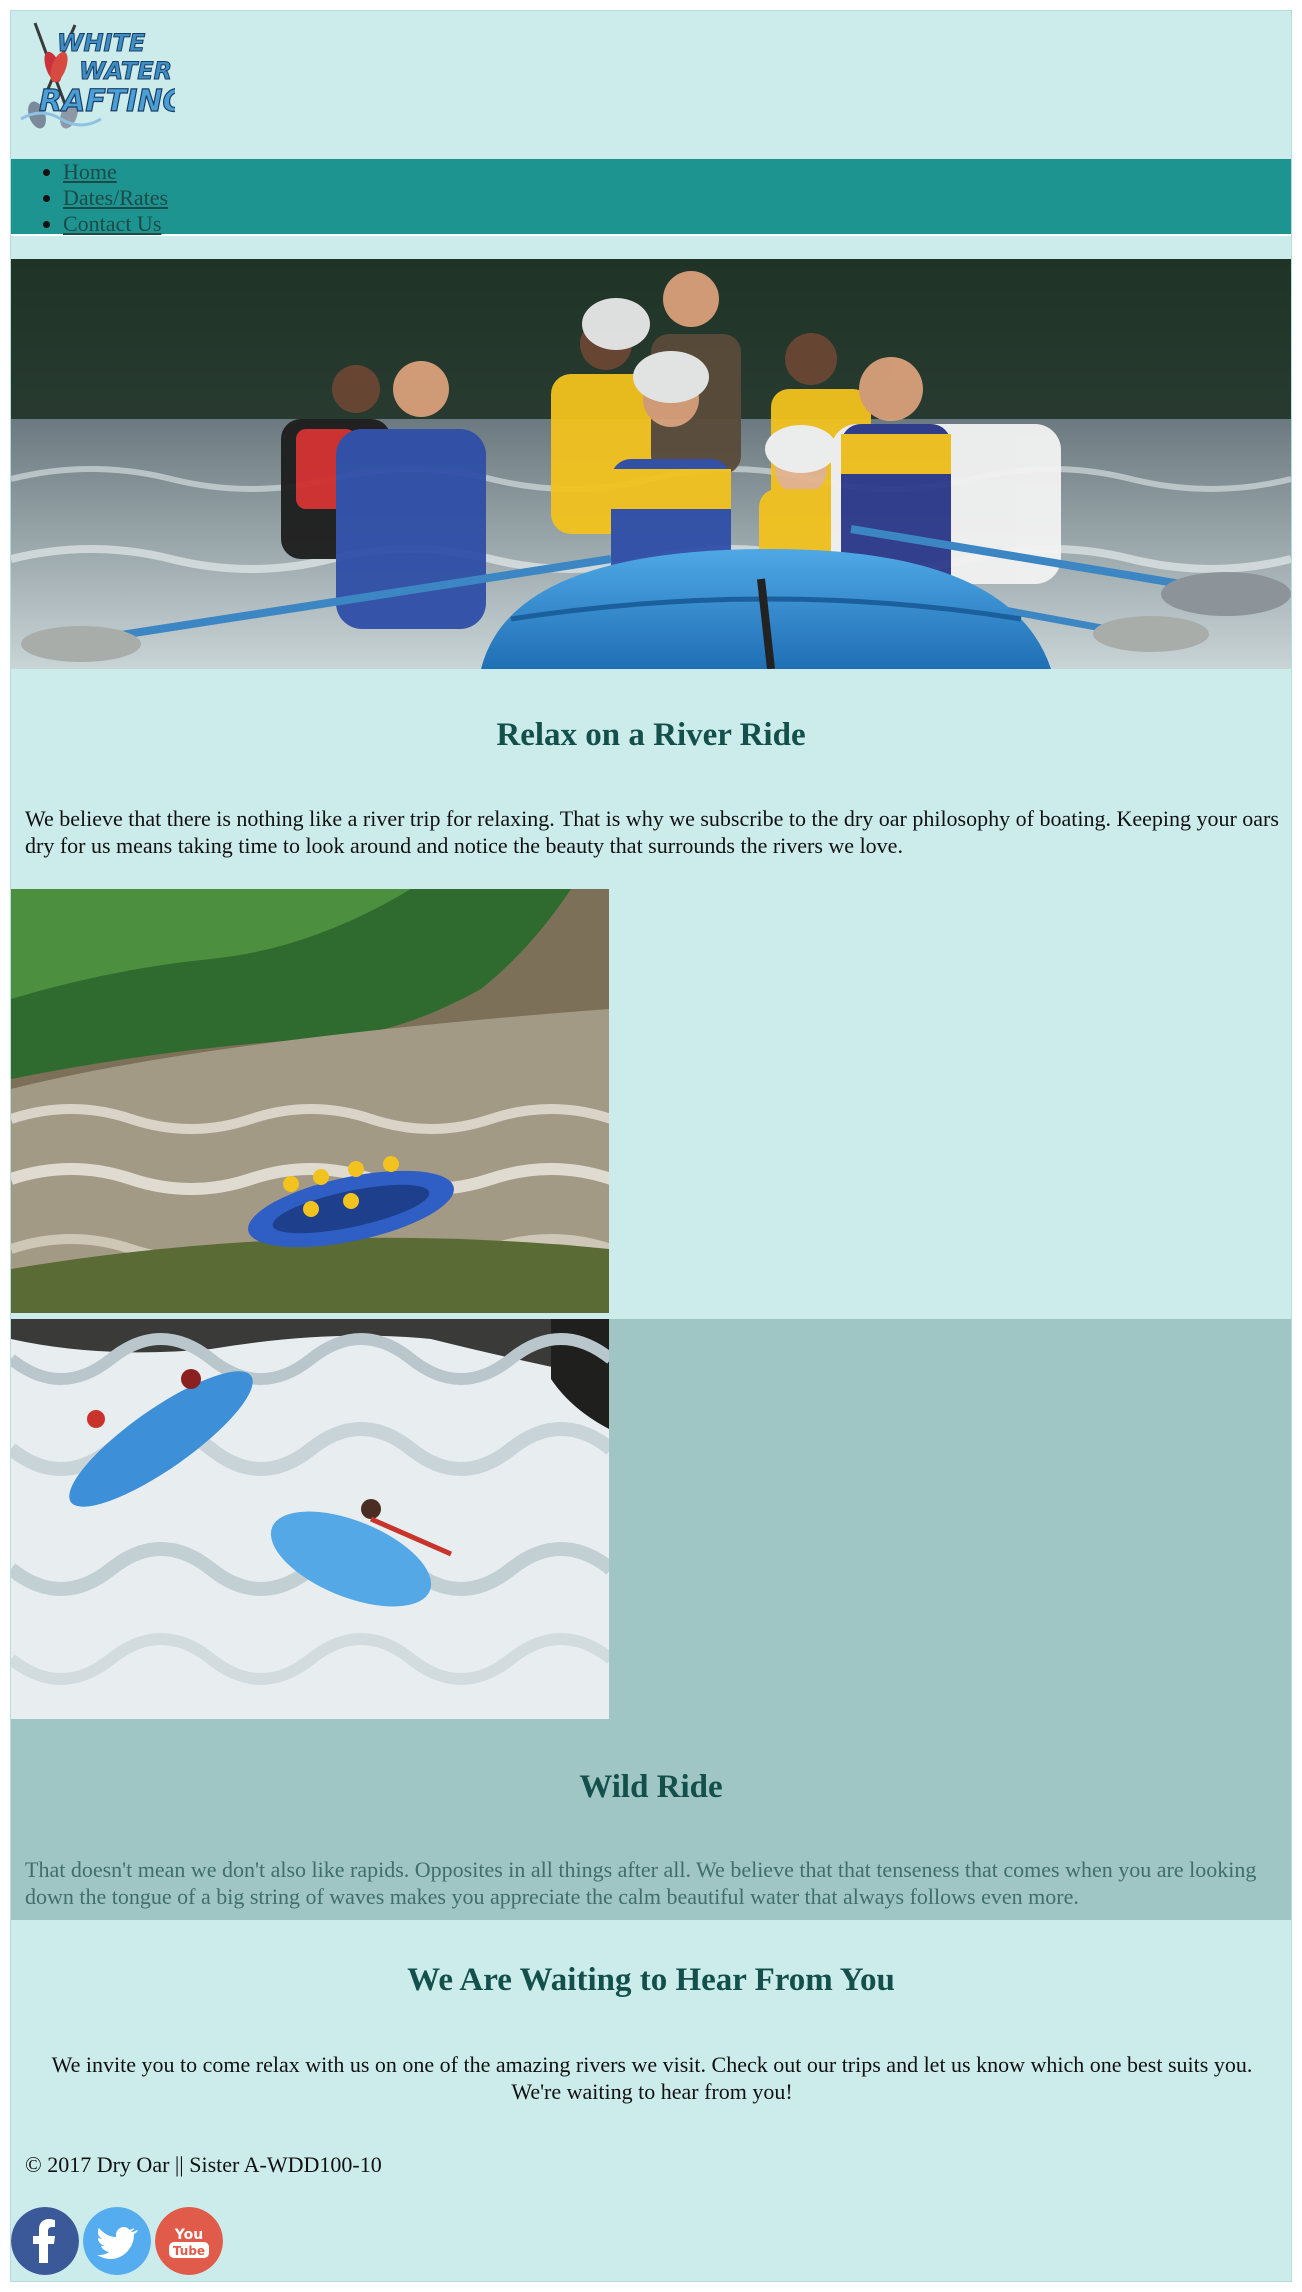 This screenshot has height=2292, width=1302. I want to click on nav-link-home: Home, so click(90, 171).